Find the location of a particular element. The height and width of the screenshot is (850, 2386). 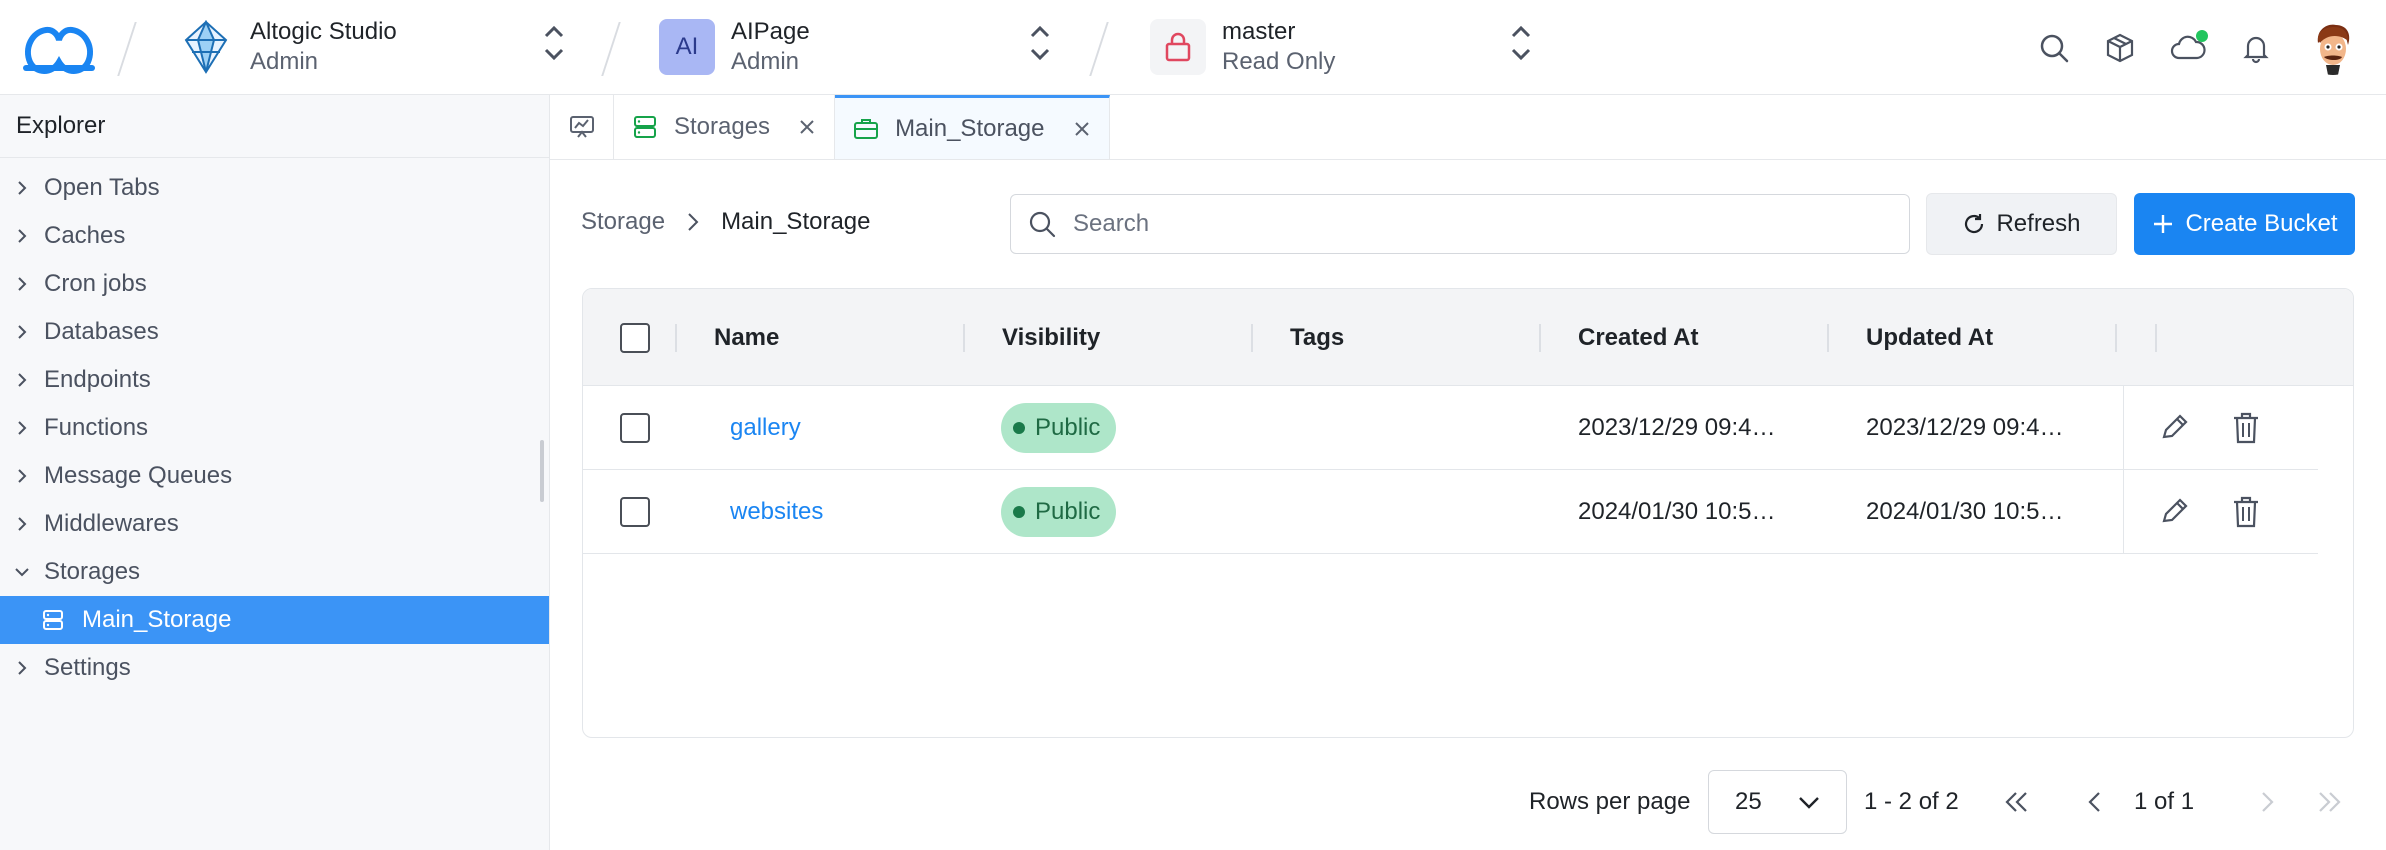

status-dot is located at coordinates (2202, 36).